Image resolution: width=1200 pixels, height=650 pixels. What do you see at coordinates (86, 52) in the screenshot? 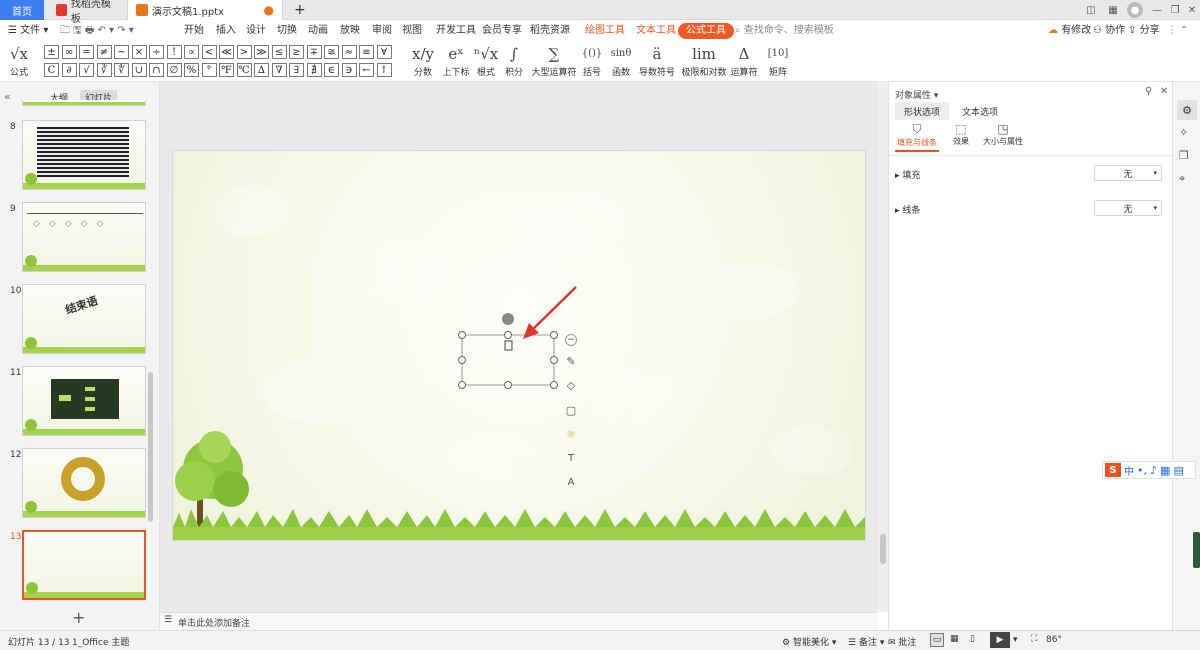
I see `symbol-button: =` at bounding box center [86, 52].